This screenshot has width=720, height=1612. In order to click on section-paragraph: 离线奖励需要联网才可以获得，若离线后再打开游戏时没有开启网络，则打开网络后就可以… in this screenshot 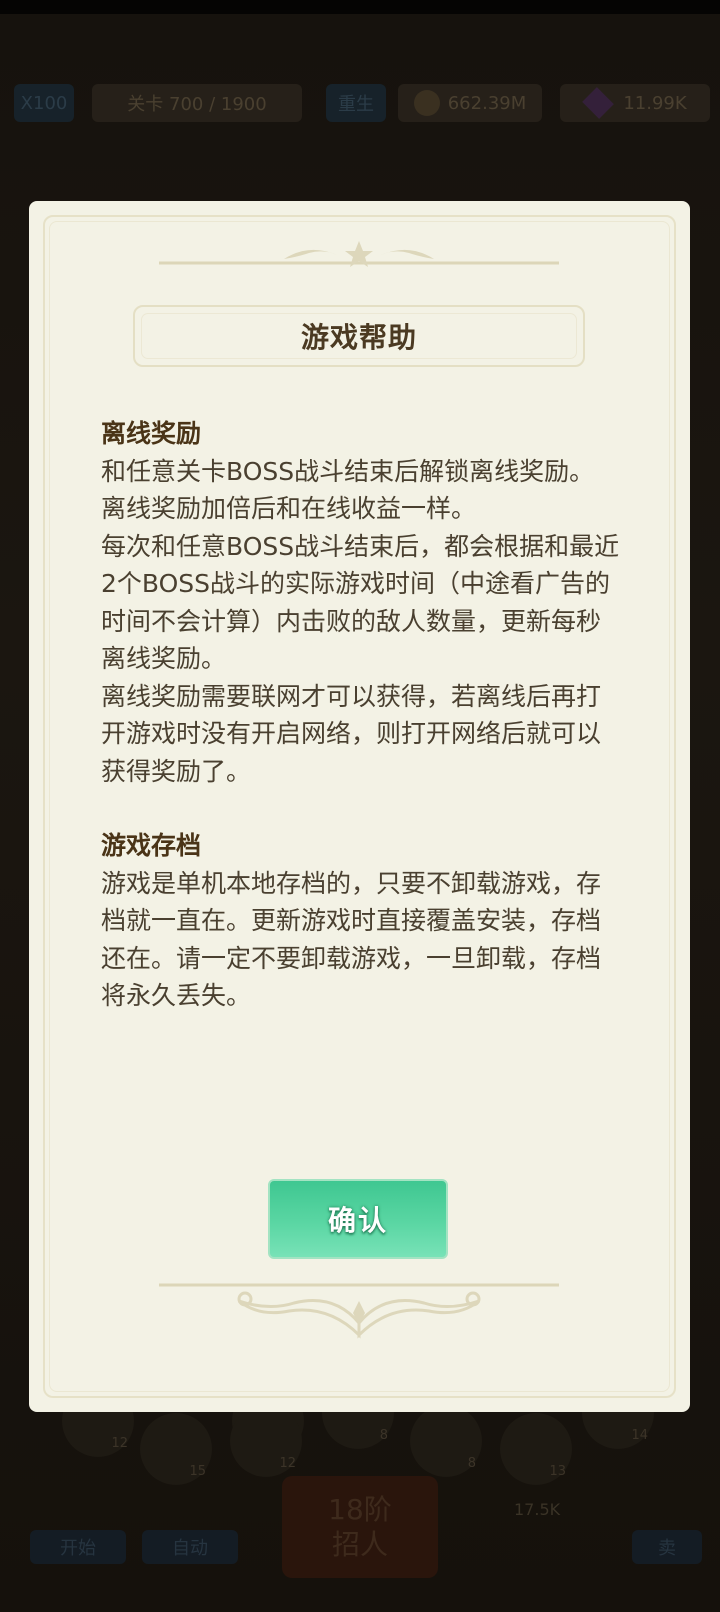, I will do `click(351, 733)`.